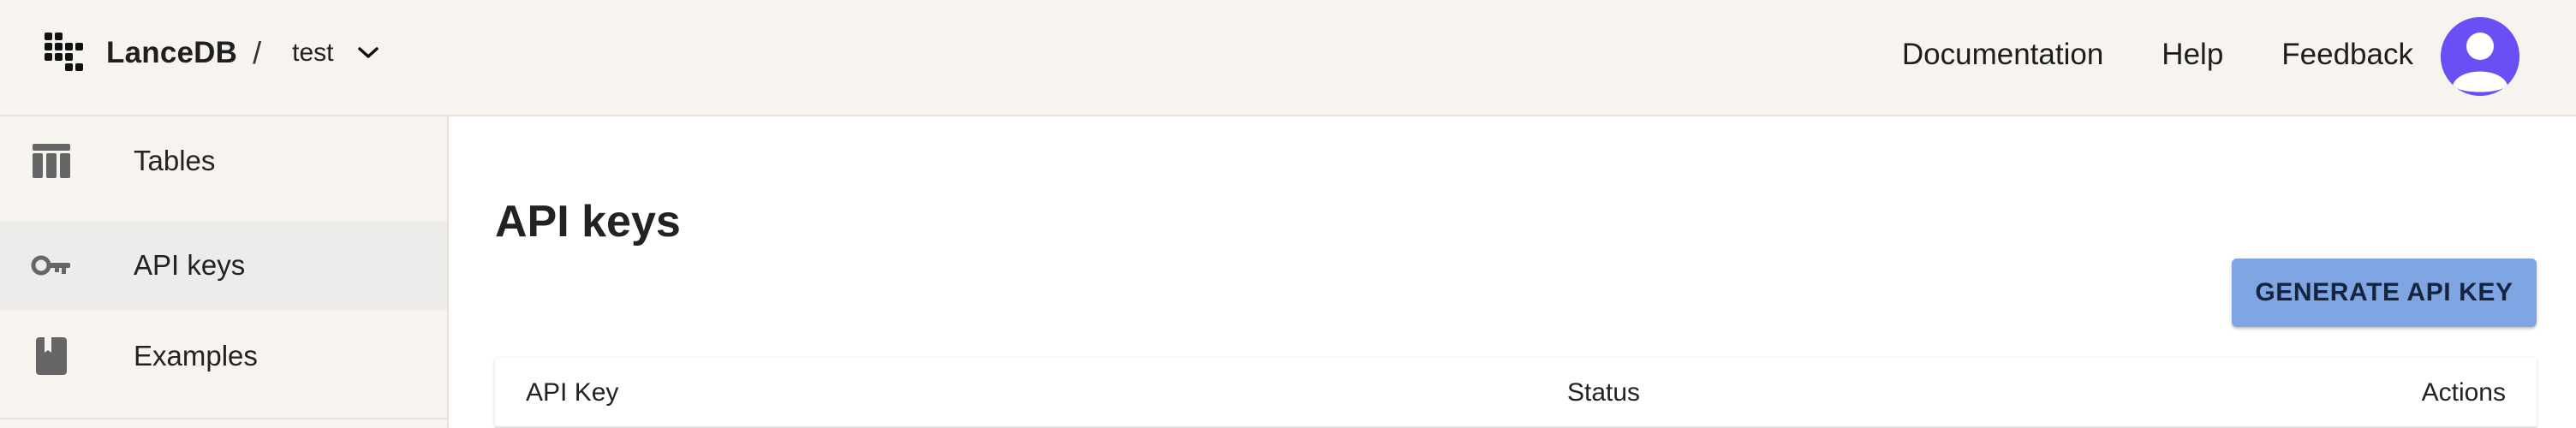  I want to click on sidebar-item-examples: Examples, so click(224, 356).